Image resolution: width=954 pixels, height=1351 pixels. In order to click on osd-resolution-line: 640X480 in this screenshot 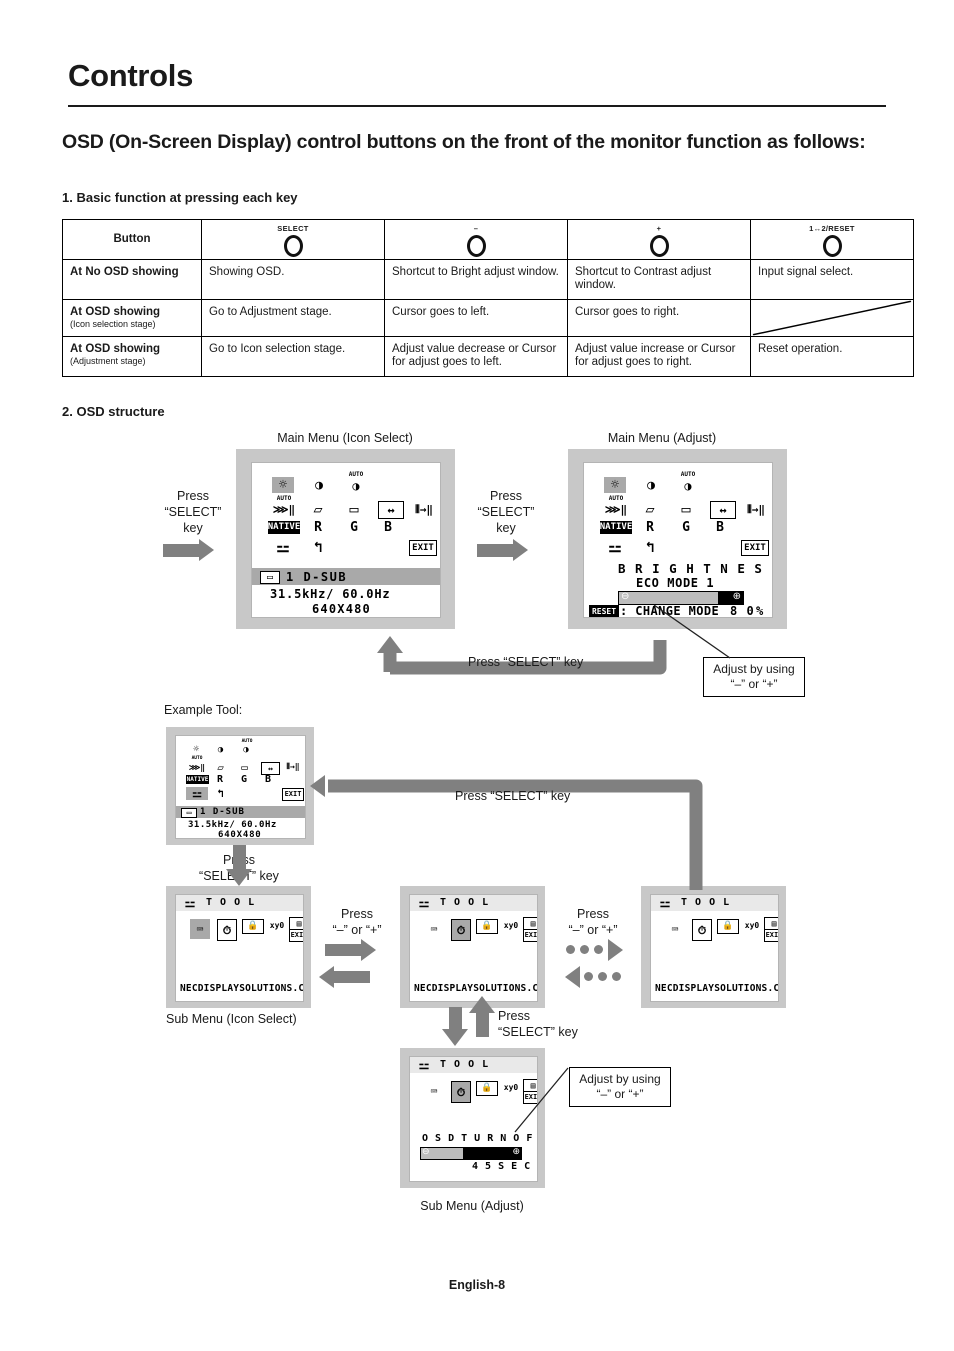, I will do `click(341, 609)`.